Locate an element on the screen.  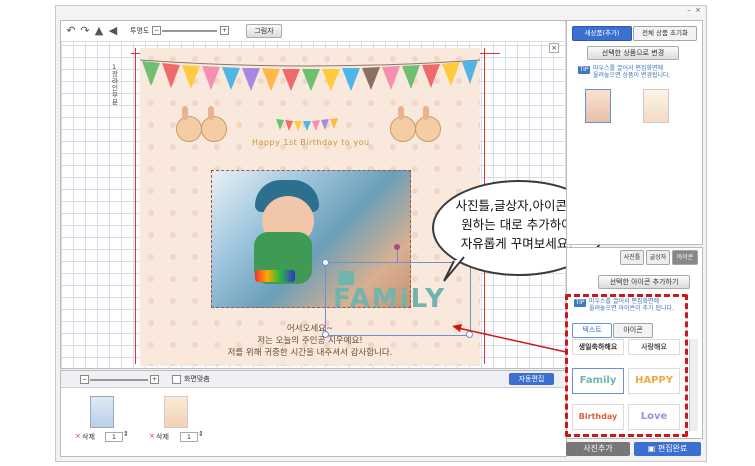
tab-new-product: 새상품(추가) is located at coordinates (602, 33).